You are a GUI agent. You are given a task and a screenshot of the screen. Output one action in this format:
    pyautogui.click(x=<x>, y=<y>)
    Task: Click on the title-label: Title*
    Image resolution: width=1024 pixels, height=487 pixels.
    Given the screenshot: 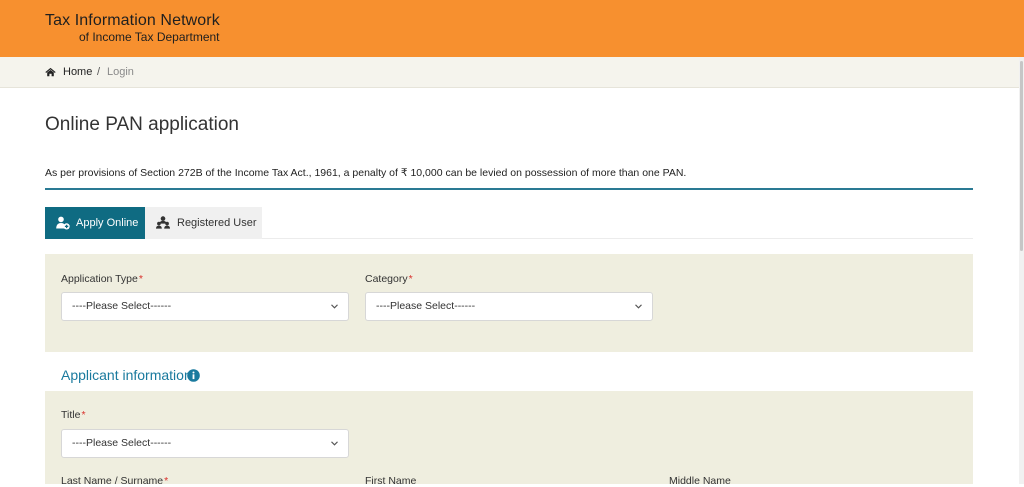 What is the action you would take?
    pyautogui.click(x=73, y=415)
    